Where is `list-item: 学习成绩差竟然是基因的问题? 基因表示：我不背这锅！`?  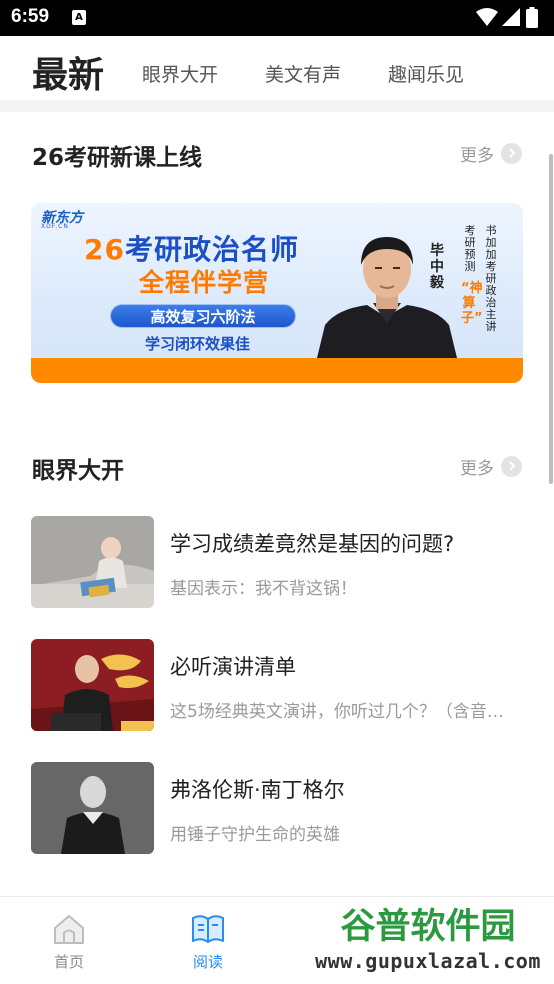 list-item: 学习成绩差竟然是基因的问题? 基因表示：我不背这锅！ is located at coordinates (277, 562).